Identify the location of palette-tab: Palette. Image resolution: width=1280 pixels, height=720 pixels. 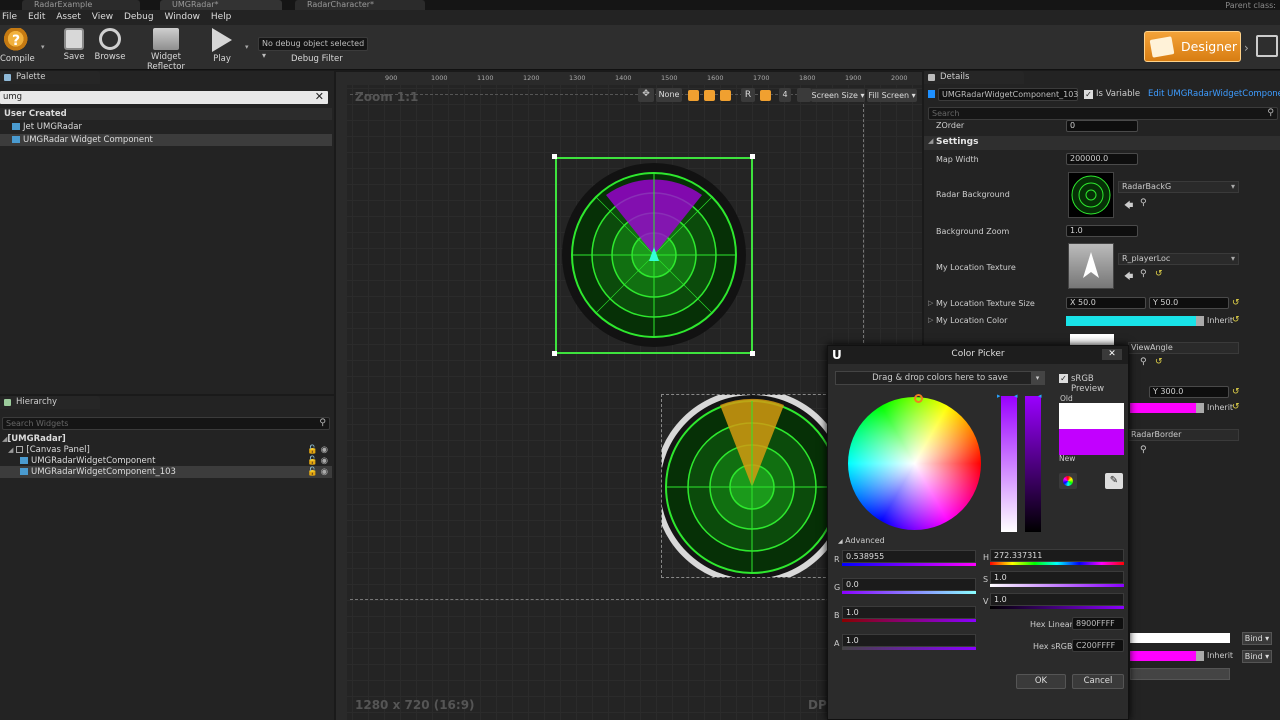
(50, 77).